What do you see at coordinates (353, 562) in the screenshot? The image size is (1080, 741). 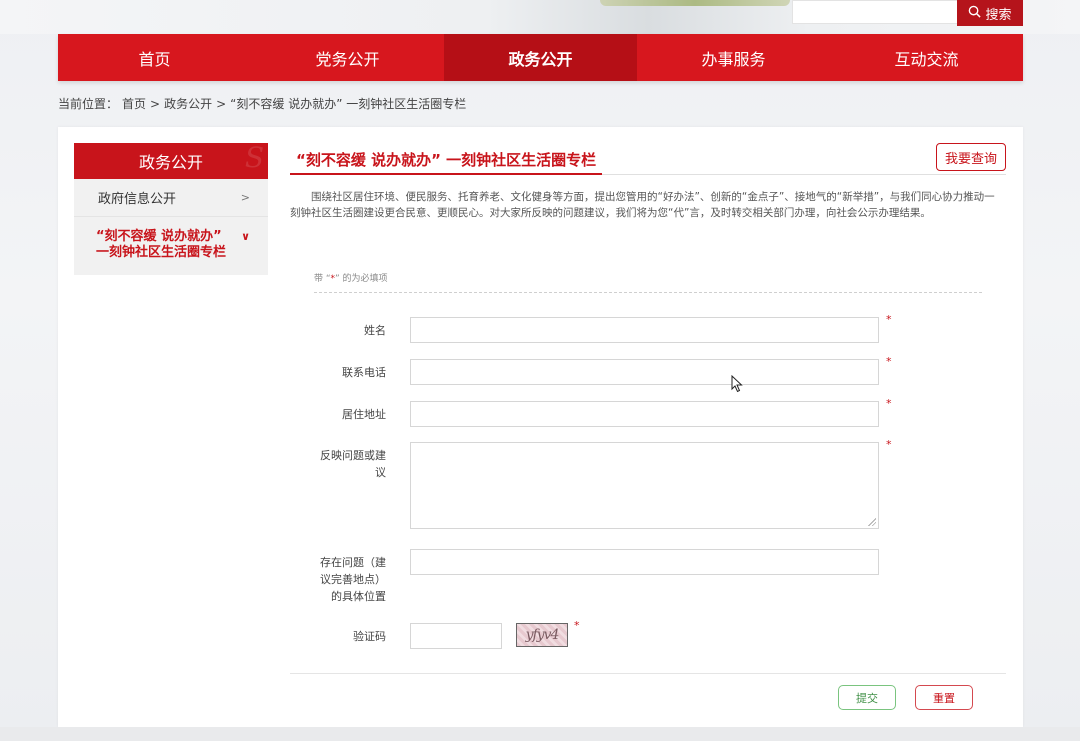 I see `location-label-line1: 存在问题（建` at bounding box center [353, 562].